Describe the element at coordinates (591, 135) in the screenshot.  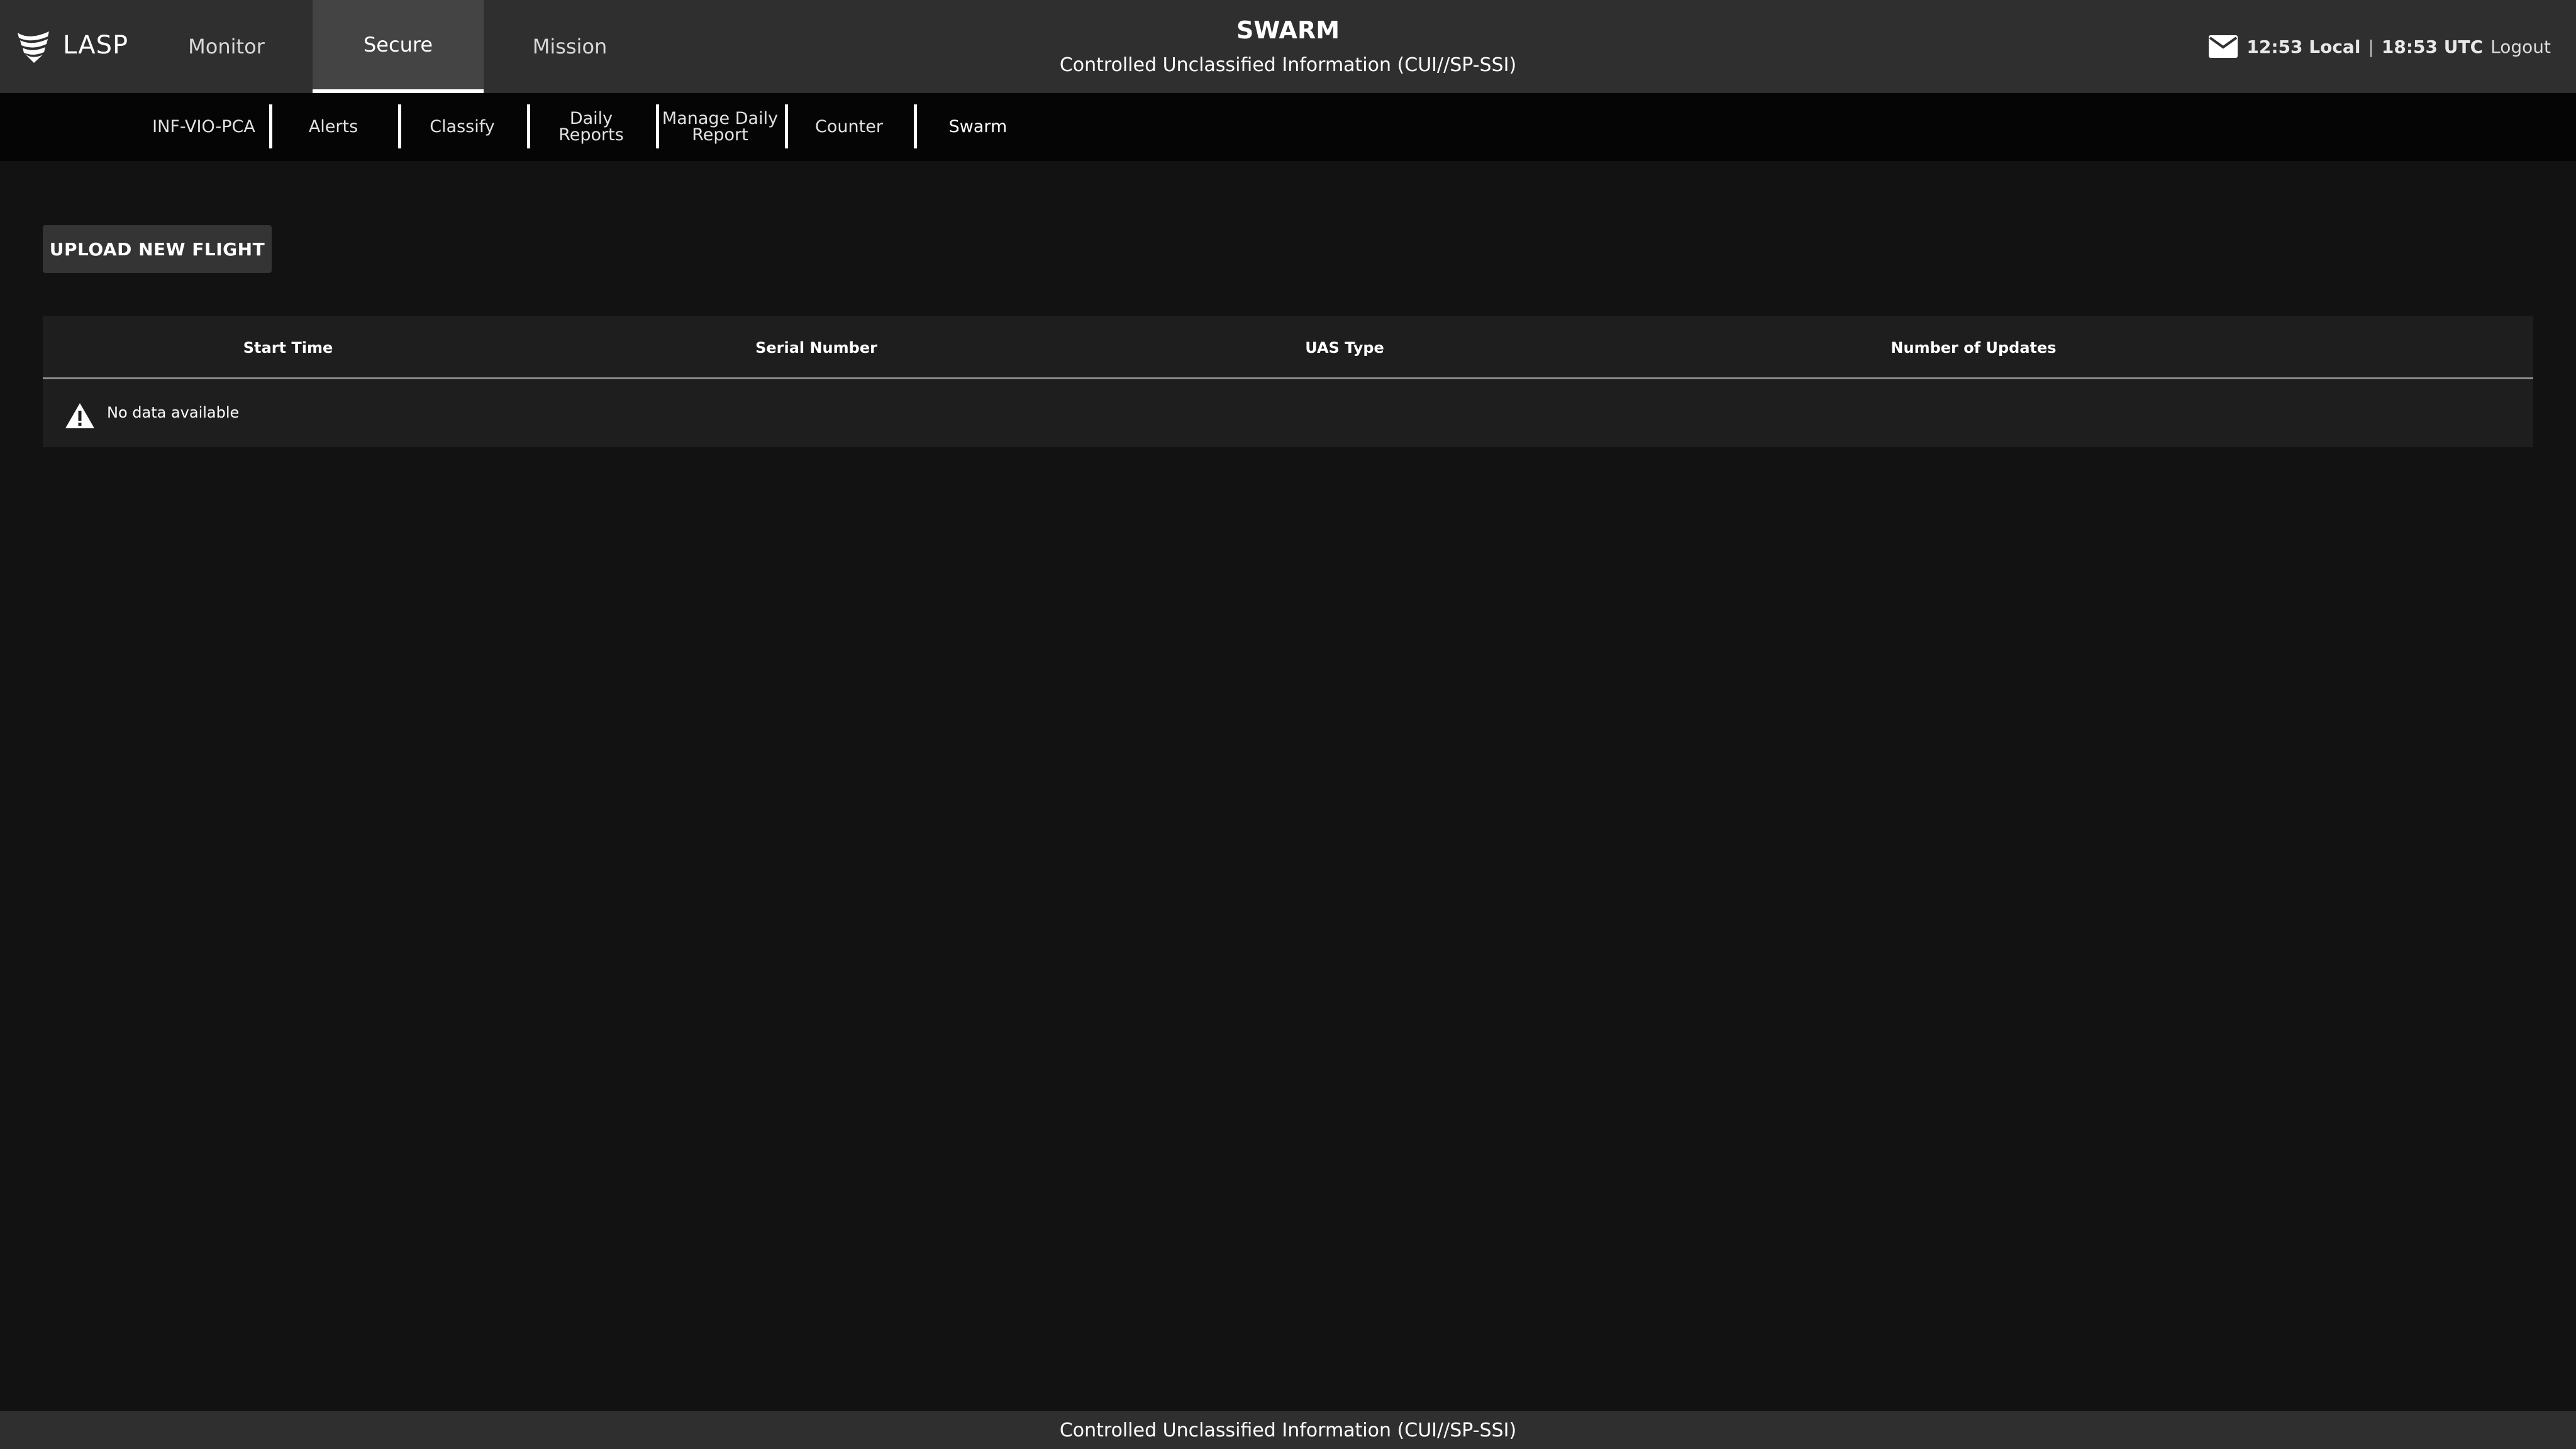
I see `subtab-label-line2: Reports` at that location.